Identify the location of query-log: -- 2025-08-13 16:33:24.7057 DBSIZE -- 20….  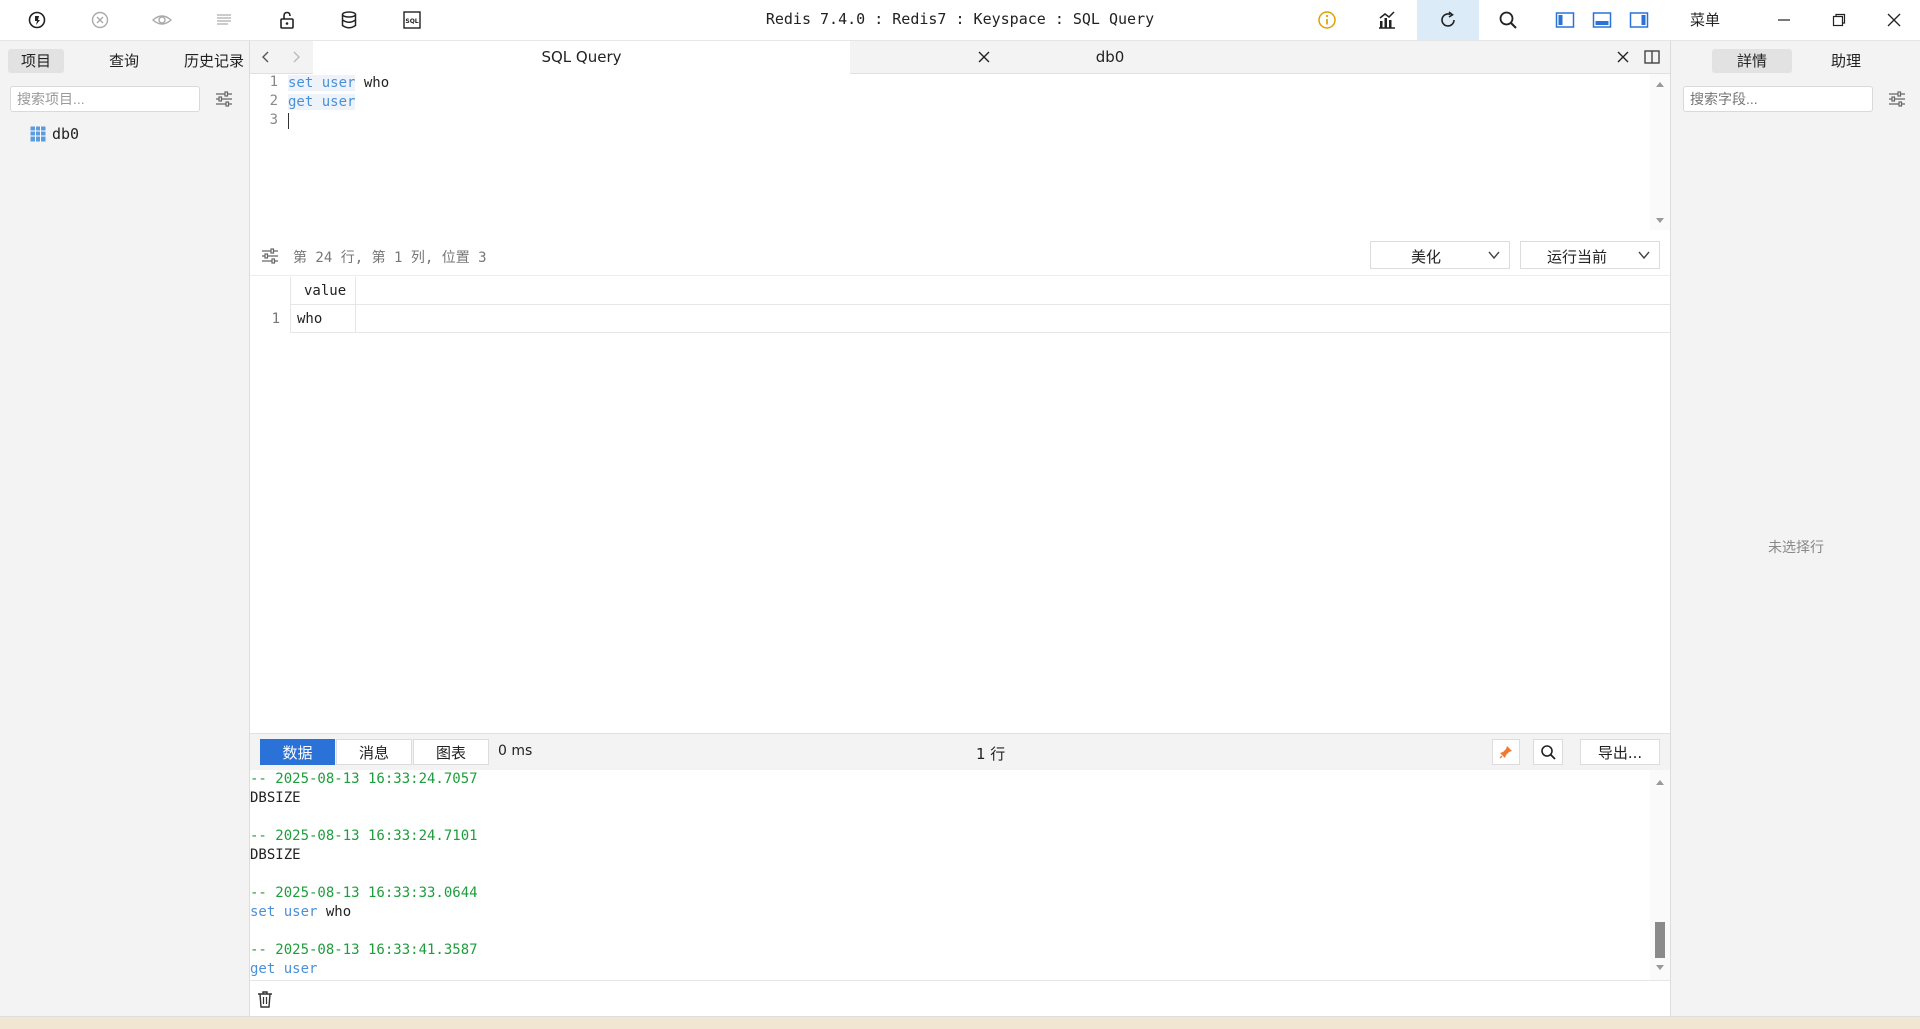
(950, 875).